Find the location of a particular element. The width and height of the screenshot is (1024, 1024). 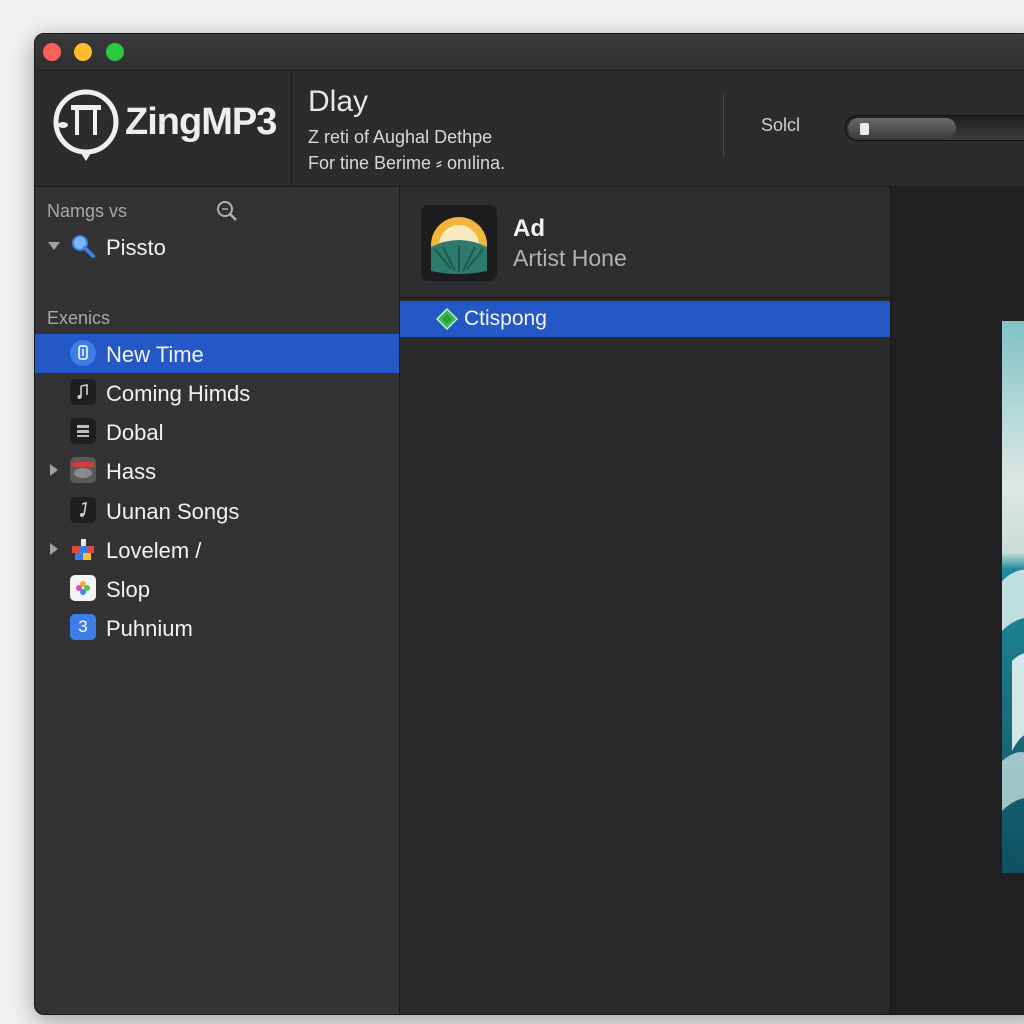

search-icon is located at coordinates (227, 211).